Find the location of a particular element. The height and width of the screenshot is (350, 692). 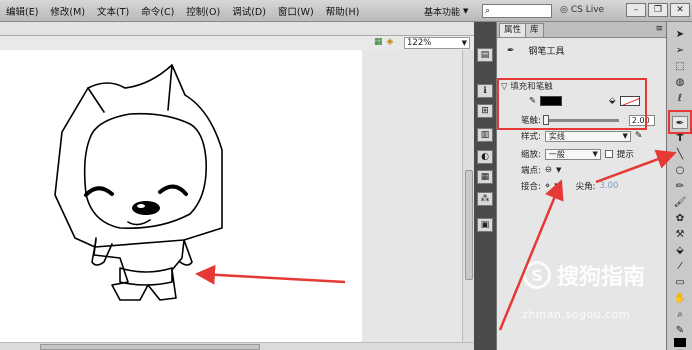

join-style-icon: ⋄ is located at coordinates (547, 186).